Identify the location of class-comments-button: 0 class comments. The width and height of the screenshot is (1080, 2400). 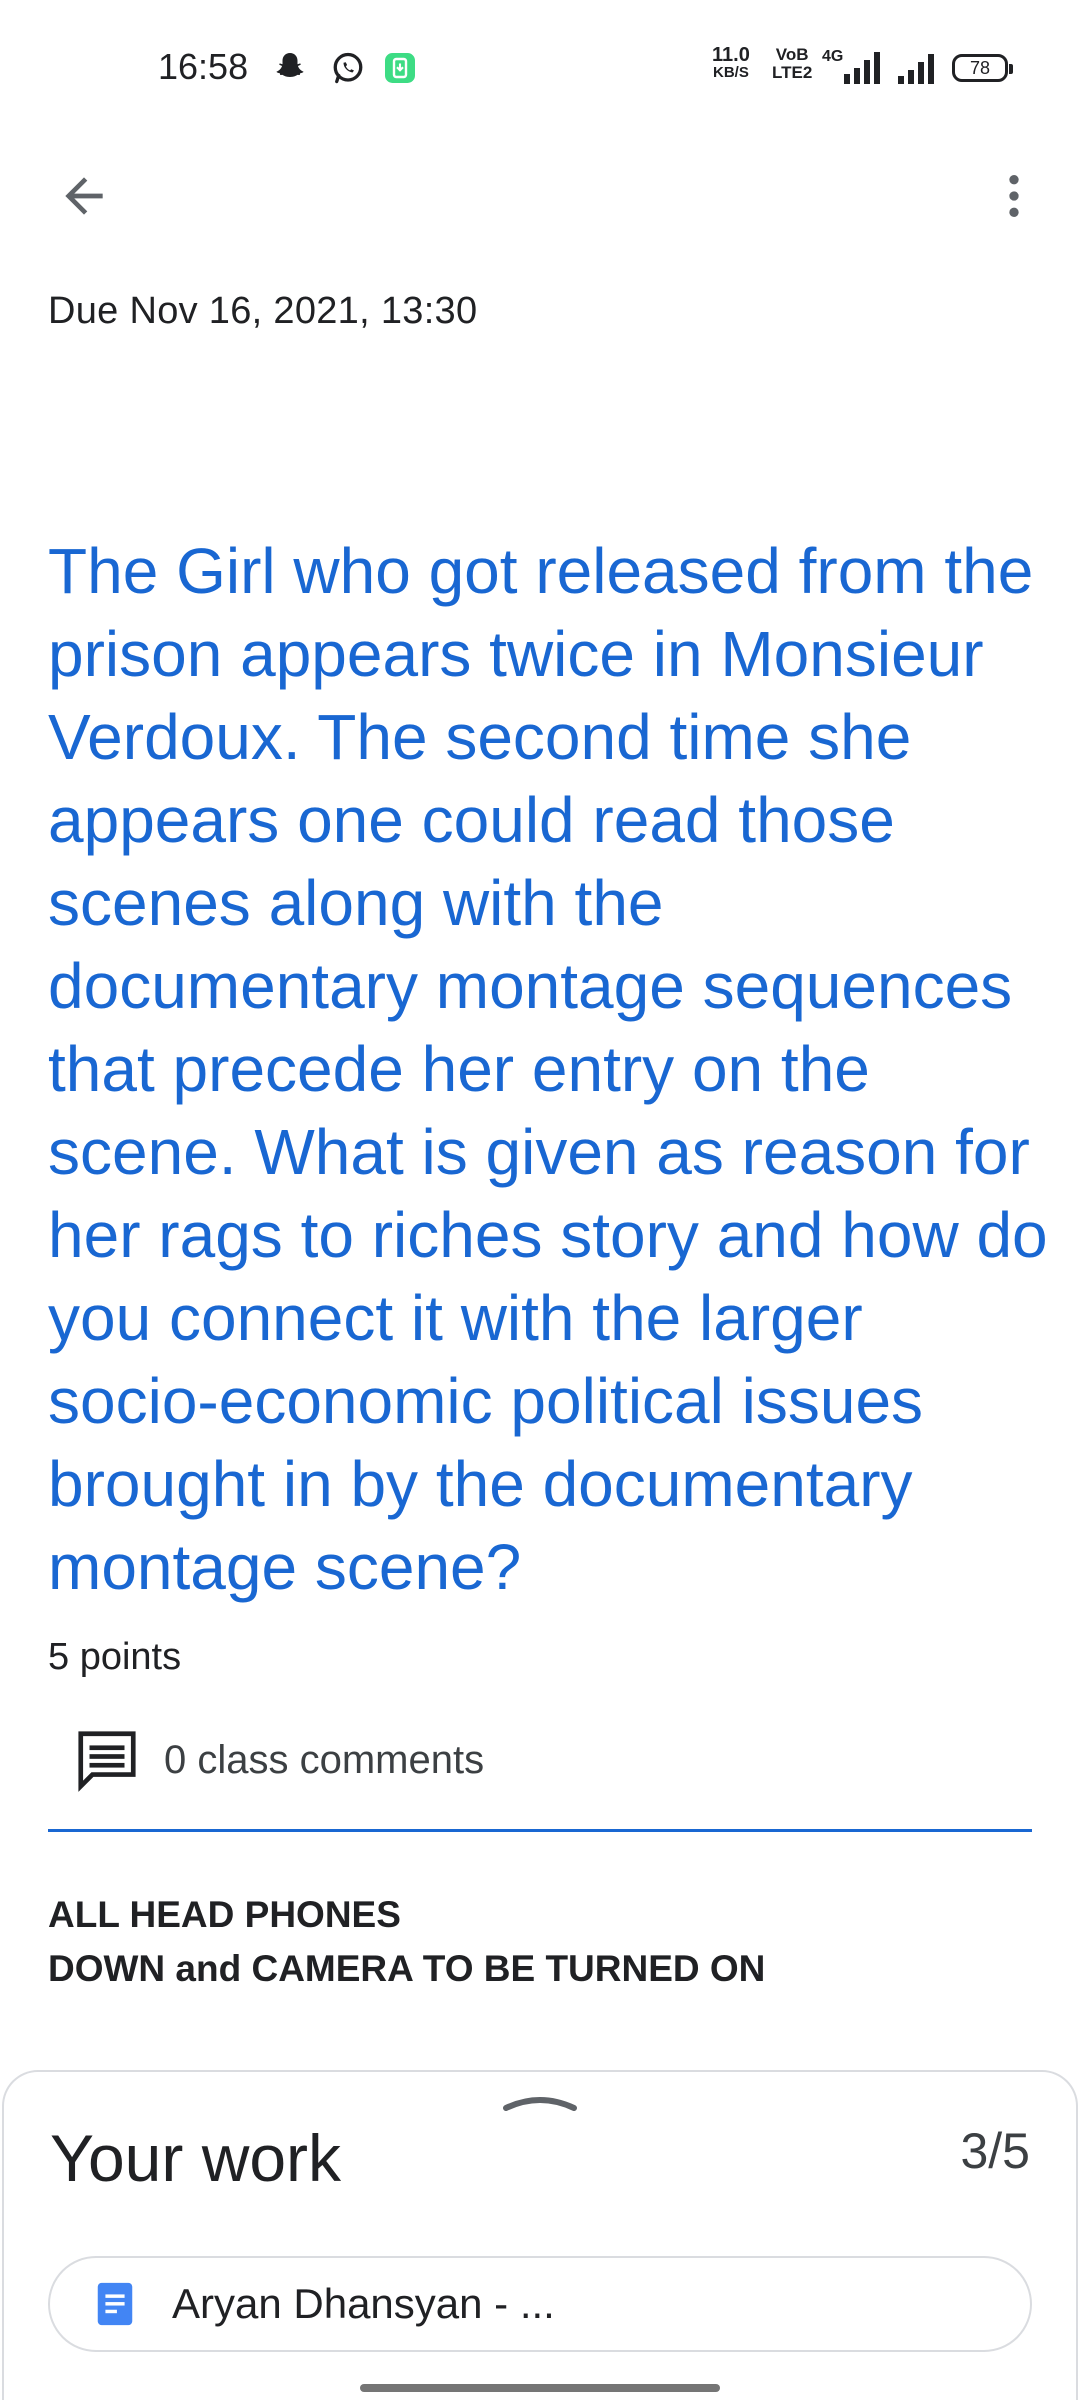
(278, 1760).